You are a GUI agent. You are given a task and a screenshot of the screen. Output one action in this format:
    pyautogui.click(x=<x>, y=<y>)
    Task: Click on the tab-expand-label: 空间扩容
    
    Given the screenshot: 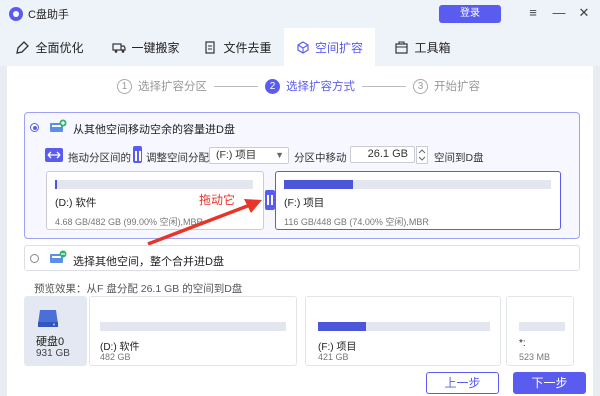 What is the action you would take?
    pyautogui.click(x=338, y=47)
    